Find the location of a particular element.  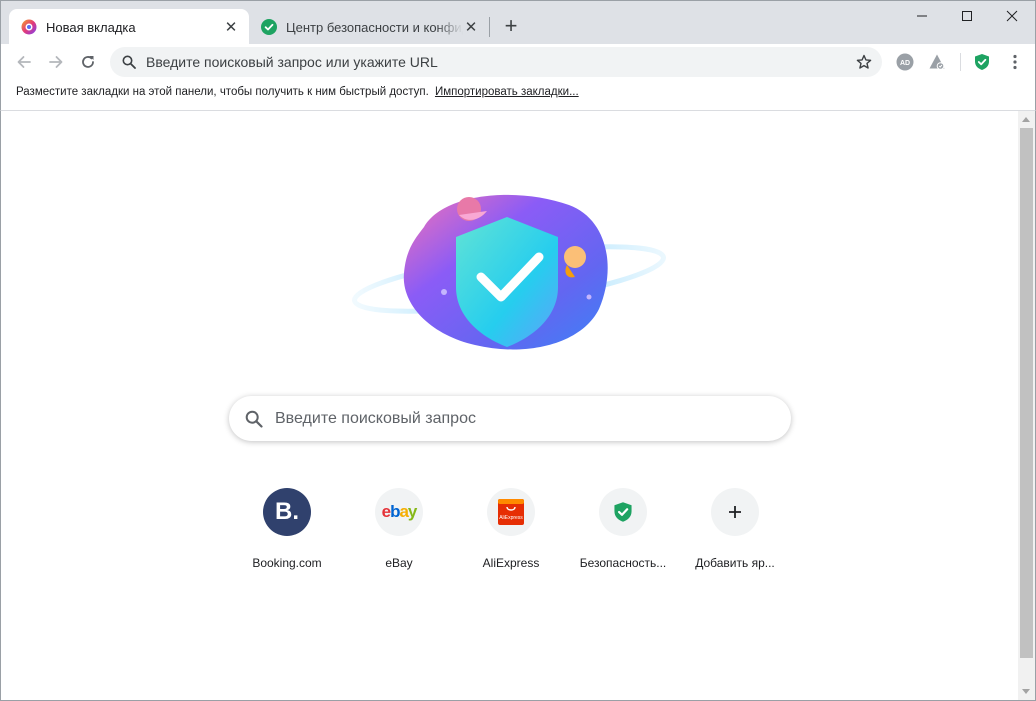

shortcut-label: eBay is located at coordinates (399, 563).